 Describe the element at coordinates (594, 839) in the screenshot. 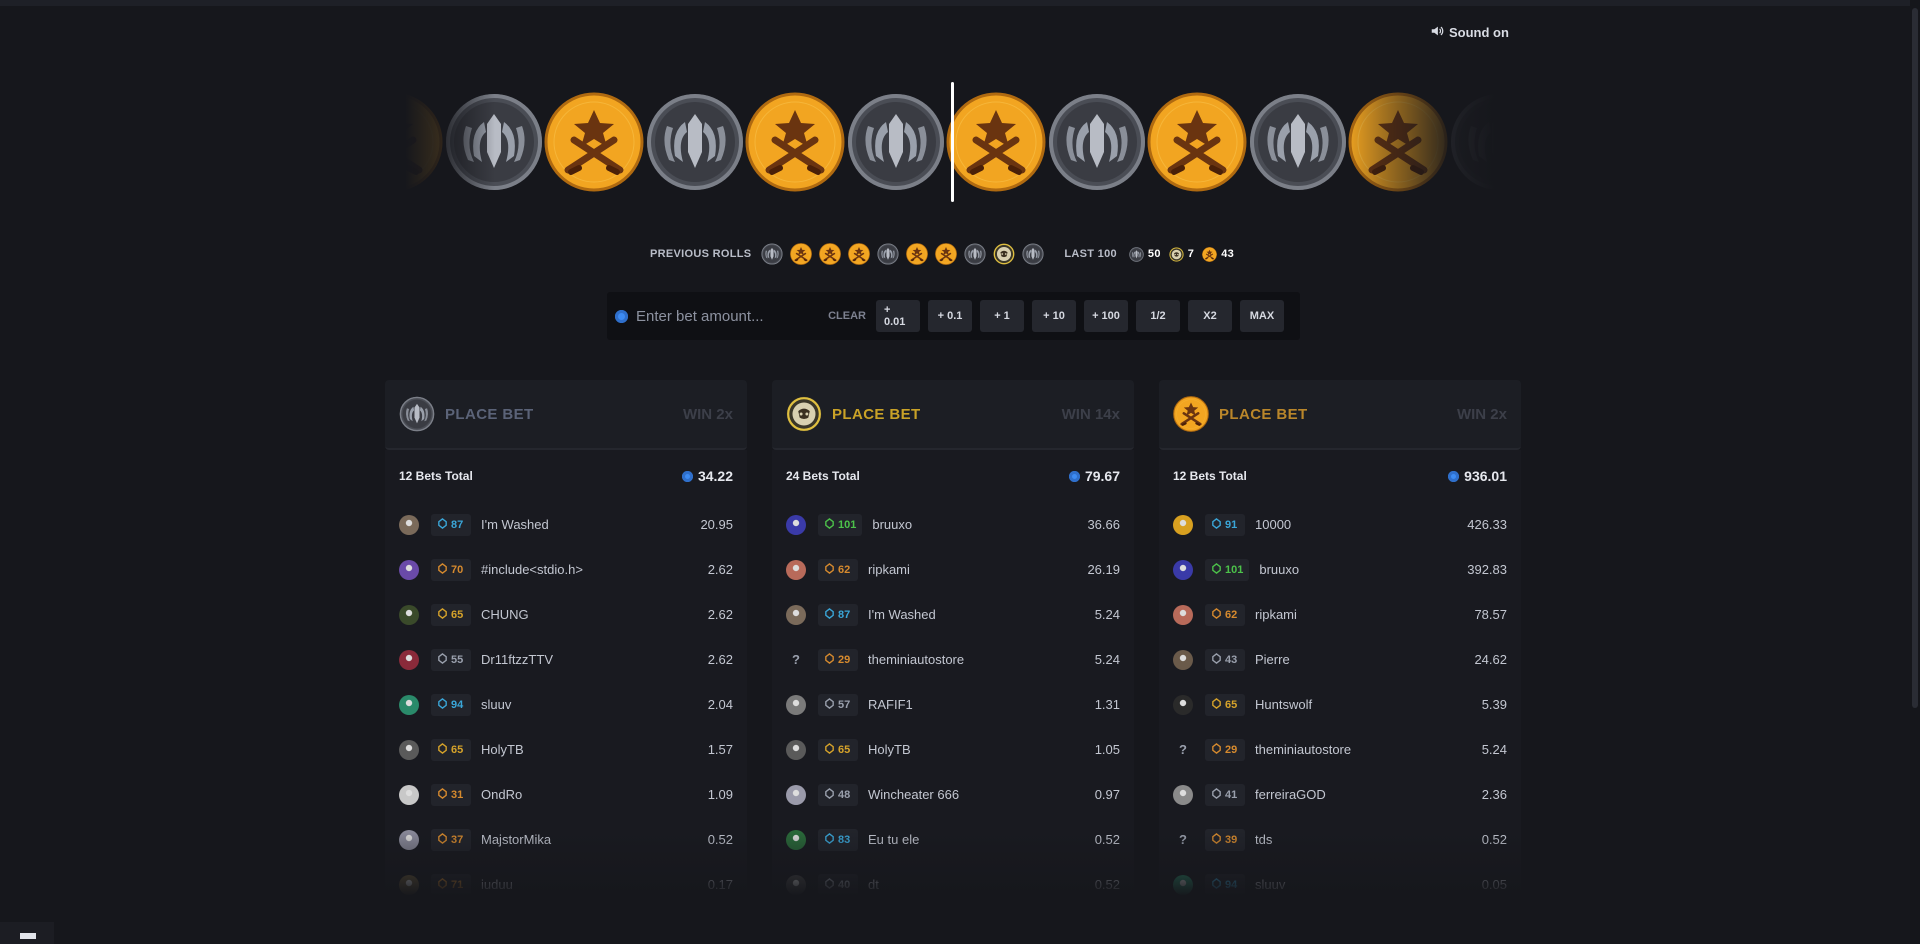

I see `username: MajstorMika` at that location.